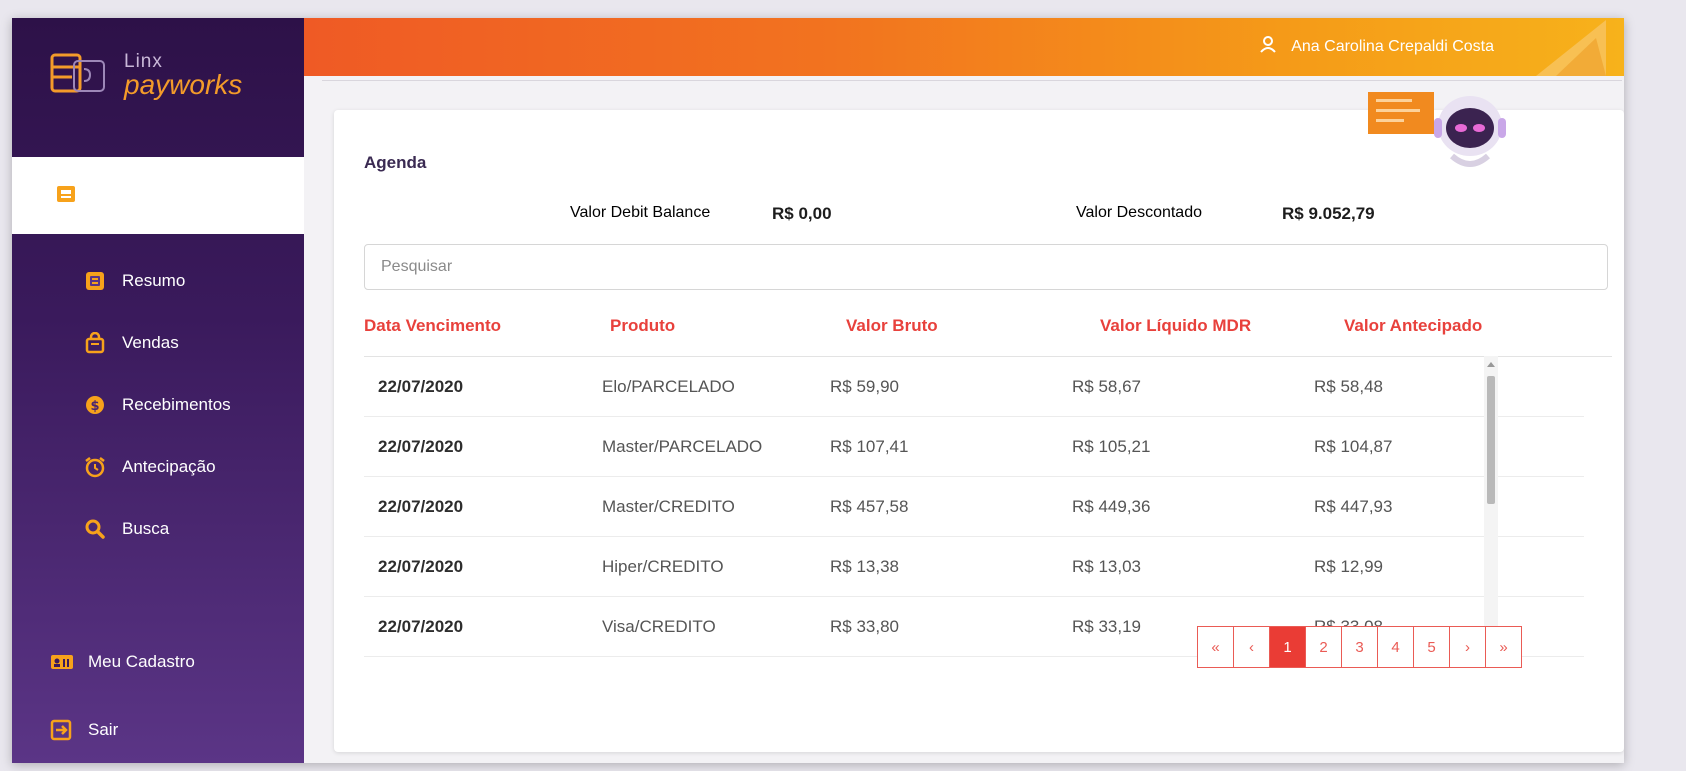 This screenshot has width=1686, height=771. I want to click on top-header: Ana Carolina Crepaldi Costa, so click(964, 47).